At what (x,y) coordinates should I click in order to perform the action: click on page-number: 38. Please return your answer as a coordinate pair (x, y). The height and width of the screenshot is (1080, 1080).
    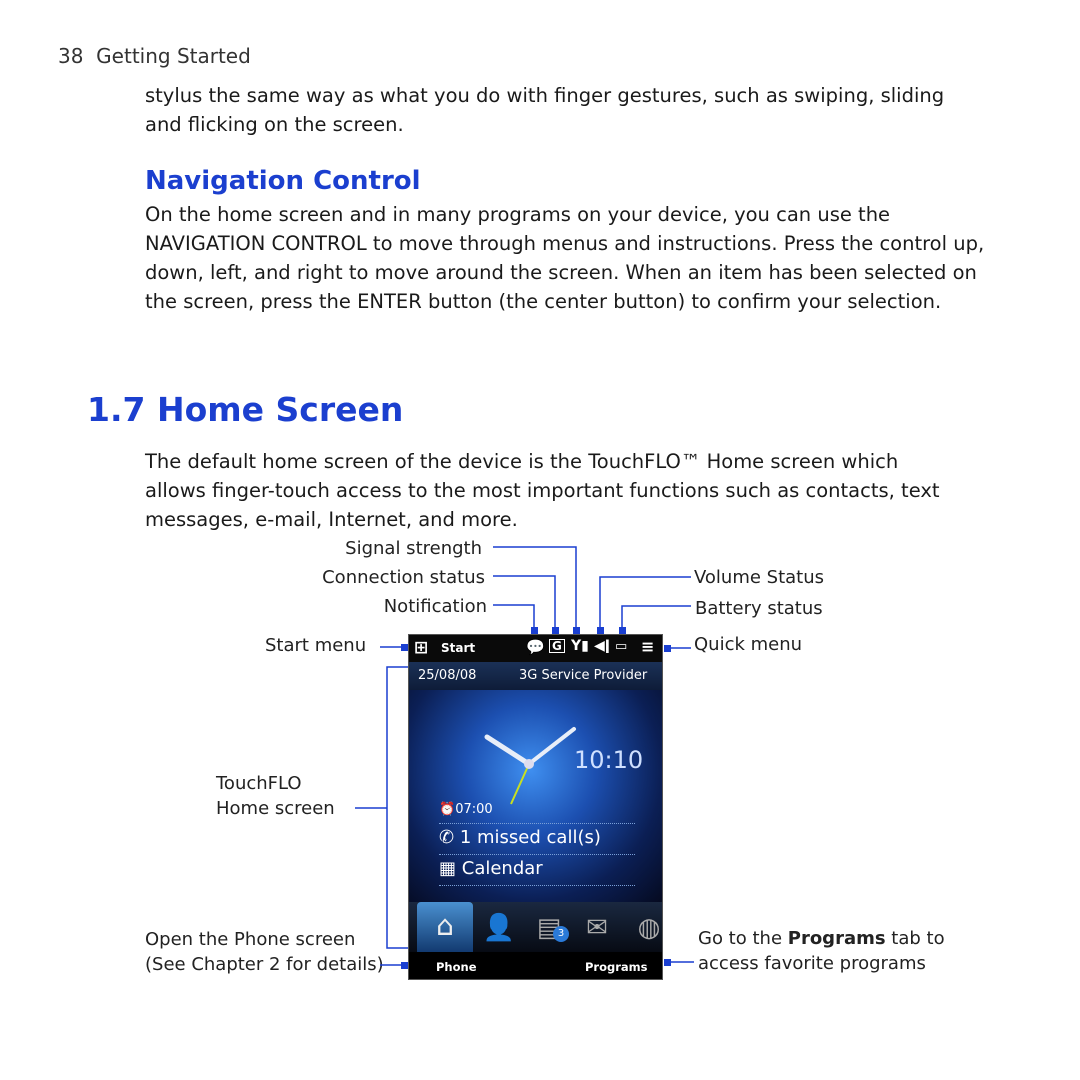
    Looking at the image, I should click on (71, 56).